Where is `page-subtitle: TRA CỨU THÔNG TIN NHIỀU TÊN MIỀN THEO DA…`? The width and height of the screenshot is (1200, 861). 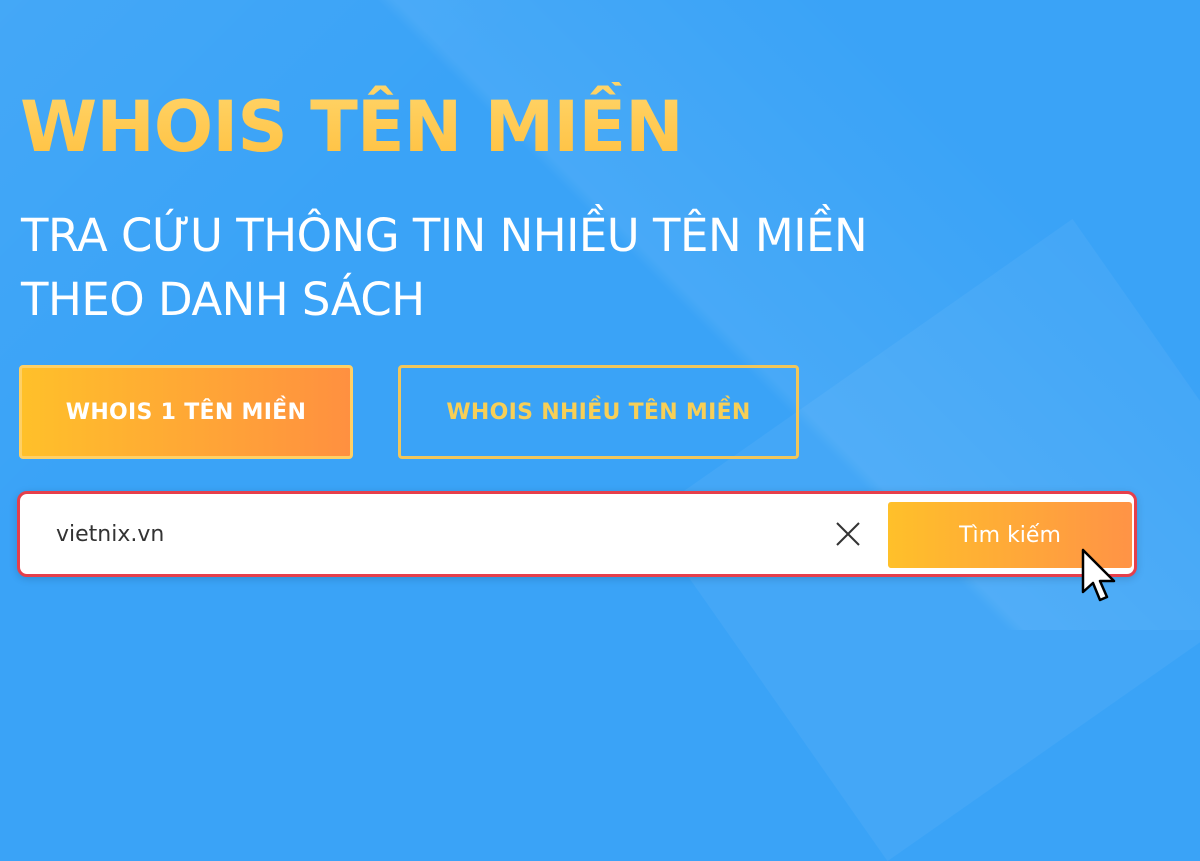
page-subtitle: TRA CỨU THÔNG TIN NHIỀU TÊN MIỀN THEO DA… is located at coordinates (444, 268).